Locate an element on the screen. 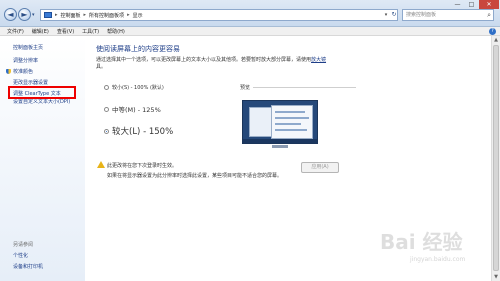 The height and width of the screenshot is (281, 500). address-field: ▸ 控制面板 ▸ 所有控制面板项 ▸ 显示 is located at coordinates (219, 15).